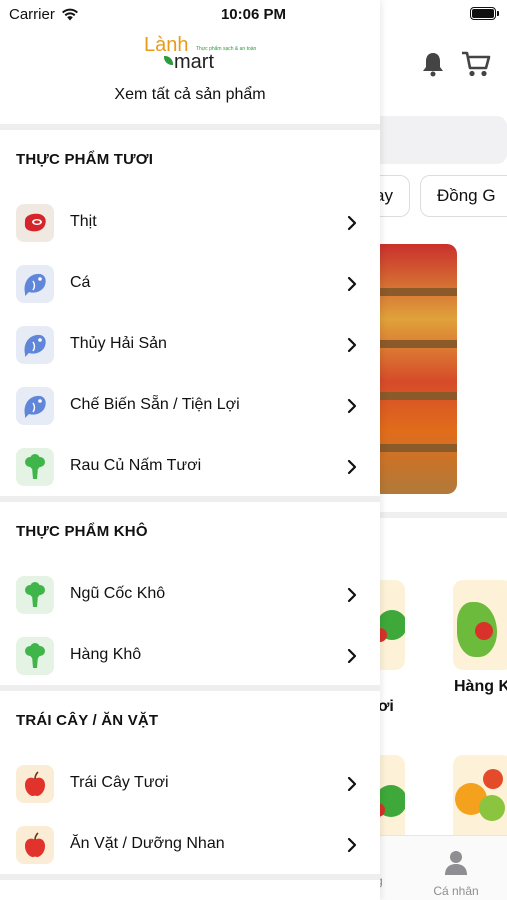 The width and height of the screenshot is (507, 900). Describe the element at coordinates (82, 531) in the screenshot. I see `section-title-dry-food: THỰC PHẨM KHÔ` at that location.